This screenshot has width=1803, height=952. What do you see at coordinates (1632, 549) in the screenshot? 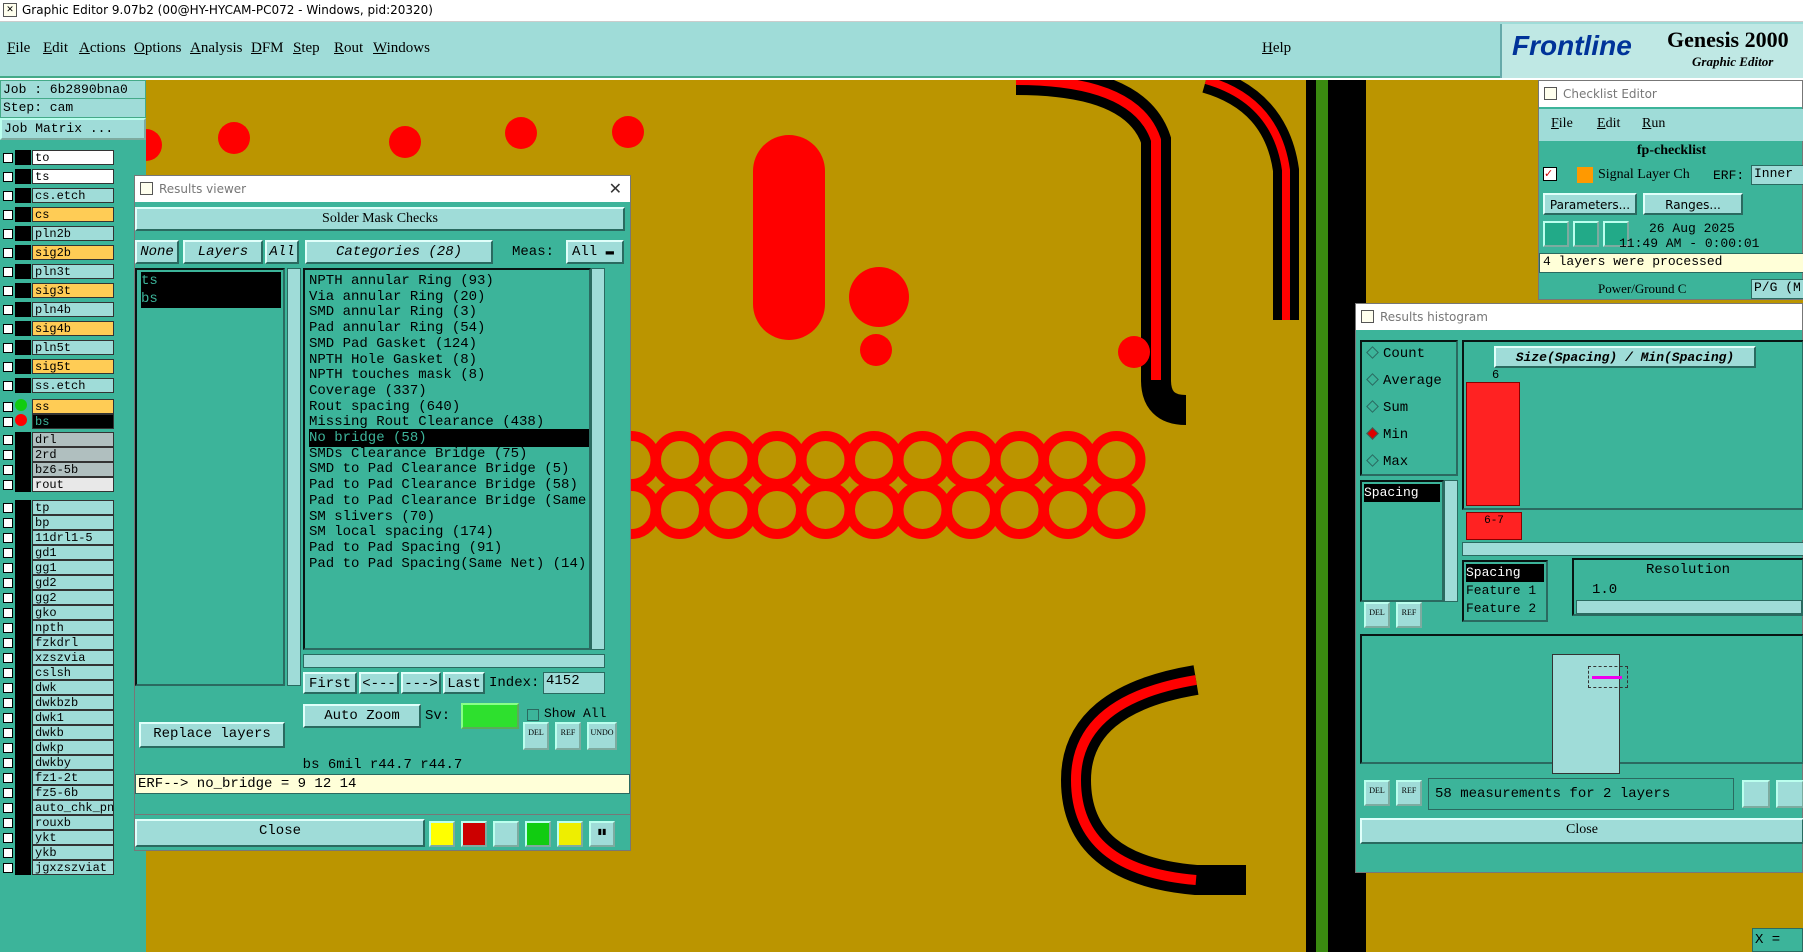
I see `histogram-hscrollbar` at bounding box center [1632, 549].